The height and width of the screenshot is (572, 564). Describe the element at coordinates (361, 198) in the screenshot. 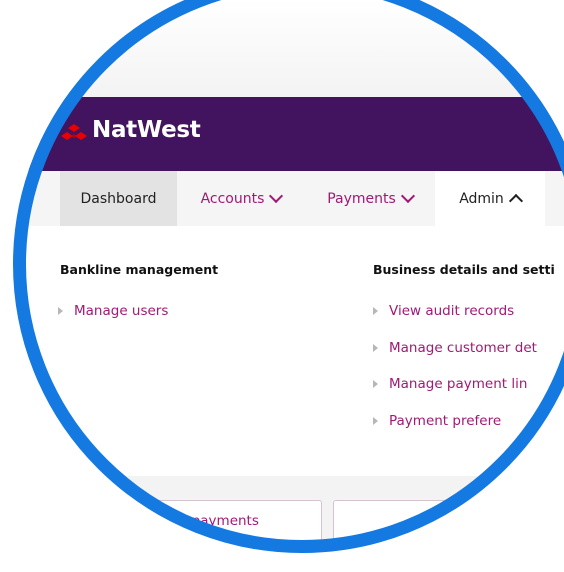

I see `tab-payments-label: Payments` at that location.